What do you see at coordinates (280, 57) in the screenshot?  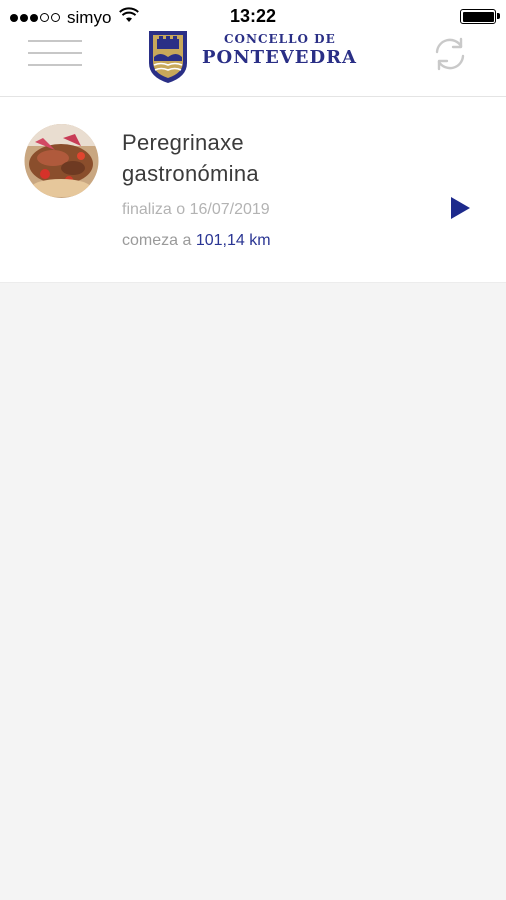 I see `logo-text-main: PONTEVEDRA` at bounding box center [280, 57].